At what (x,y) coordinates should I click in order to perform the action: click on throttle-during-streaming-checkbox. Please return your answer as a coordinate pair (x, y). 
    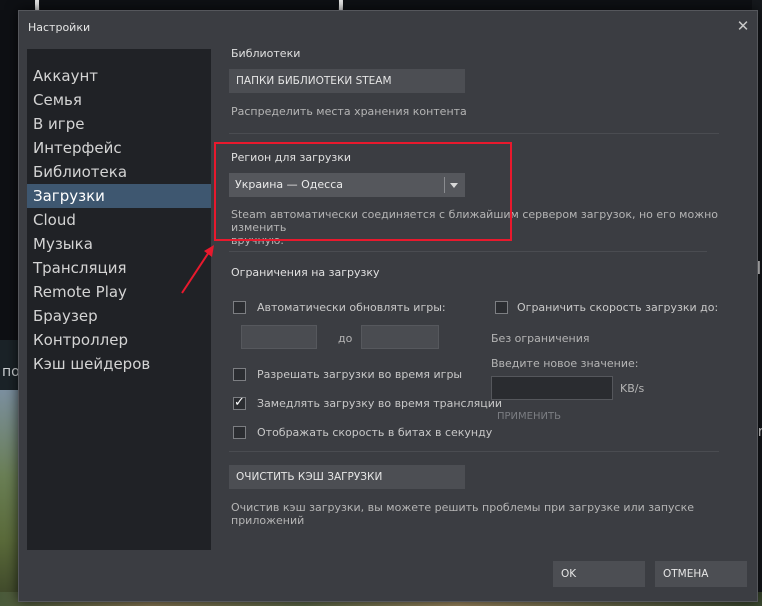
    Looking at the image, I should click on (239, 402).